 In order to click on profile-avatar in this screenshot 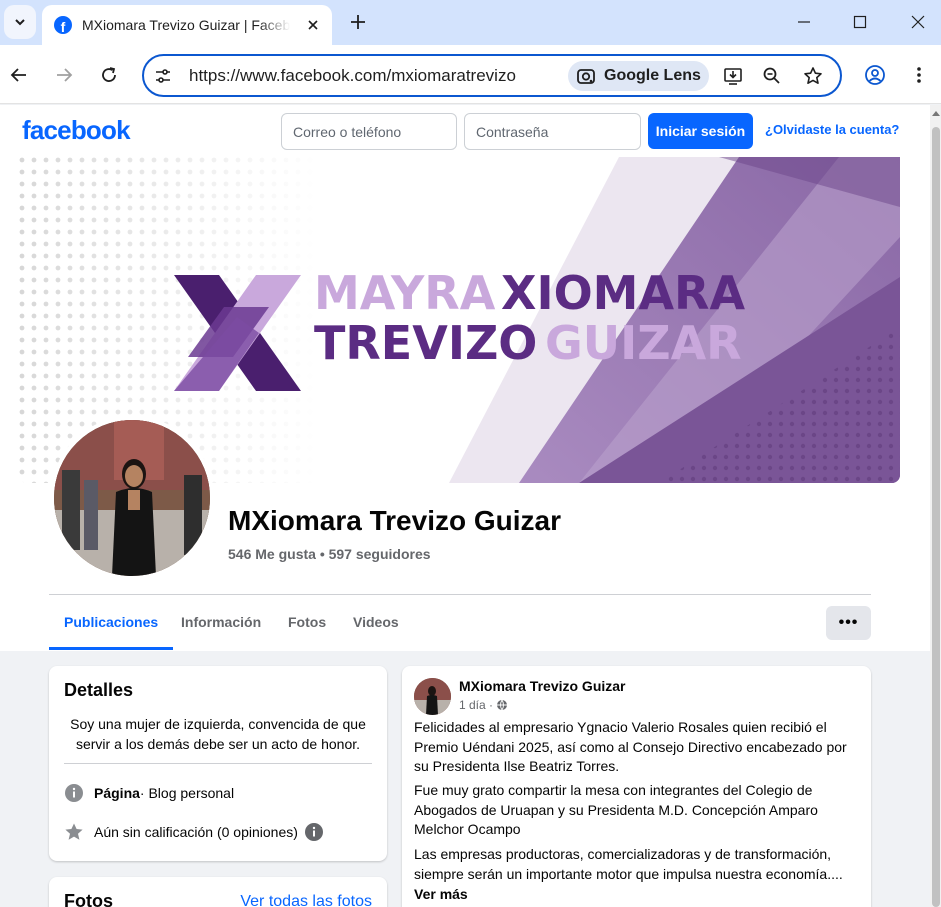, I will do `click(132, 498)`.